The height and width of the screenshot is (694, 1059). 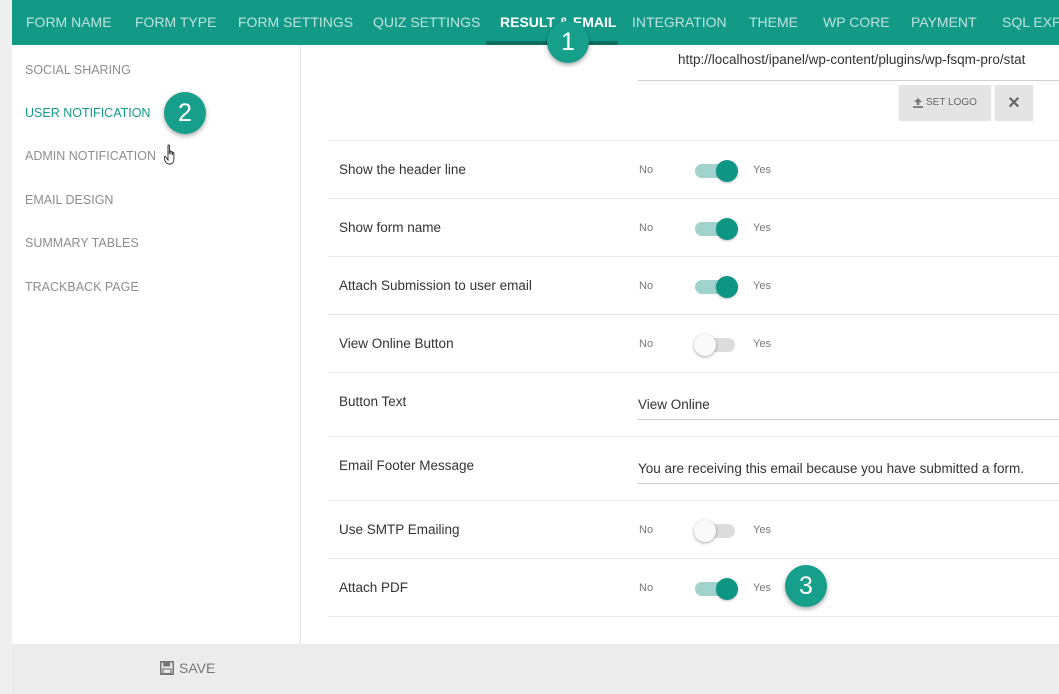 What do you see at coordinates (402, 169) in the screenshot?
I see `setting-label: Show the header line` at bounding box center [402, 169].